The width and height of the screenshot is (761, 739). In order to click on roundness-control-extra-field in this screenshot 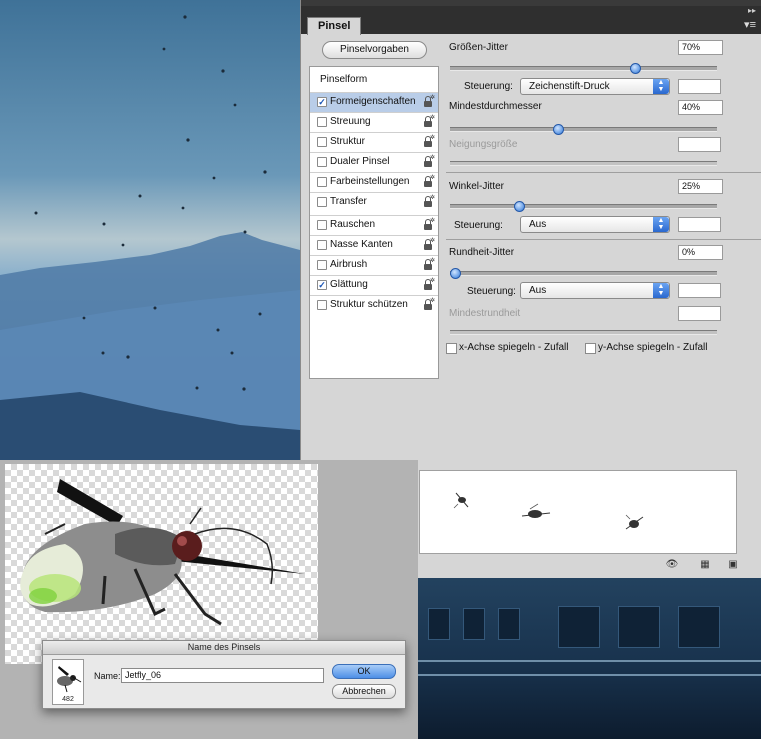, I will do `click(699, 290)`.